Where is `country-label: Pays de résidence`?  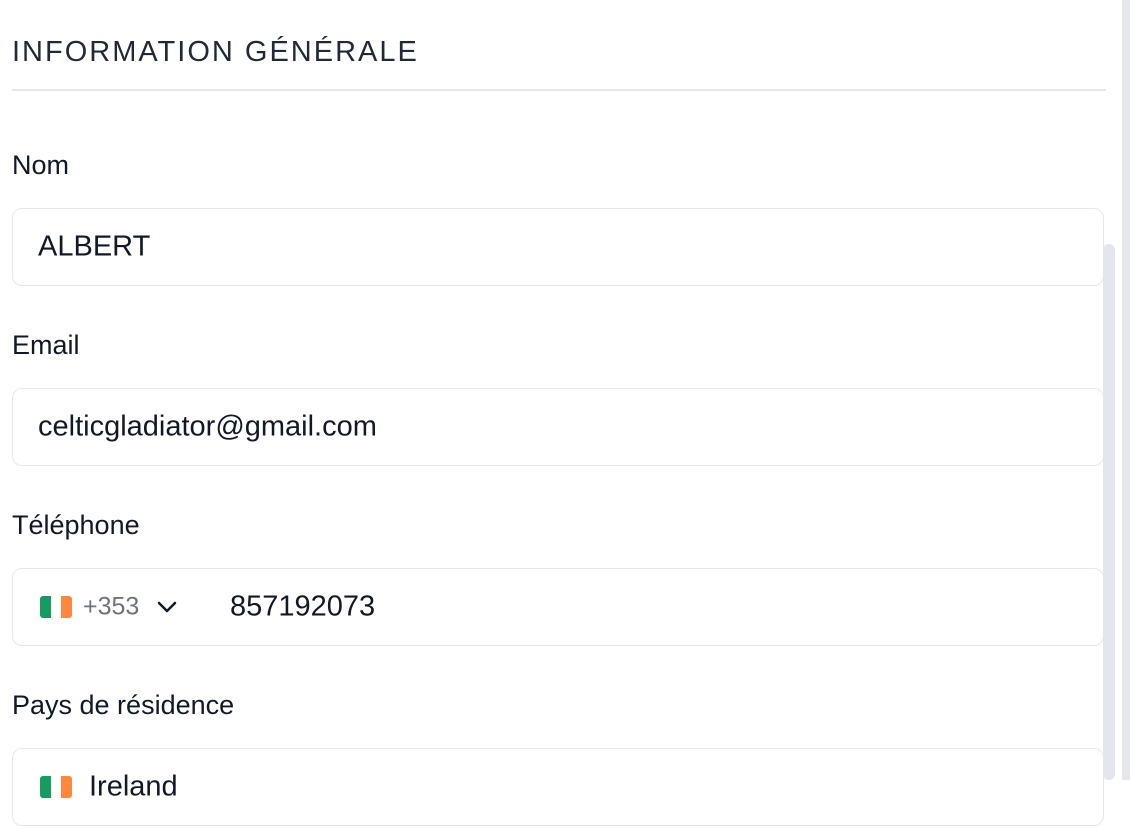 country-label: Pays de résidence is located at coordinates (123, 705).